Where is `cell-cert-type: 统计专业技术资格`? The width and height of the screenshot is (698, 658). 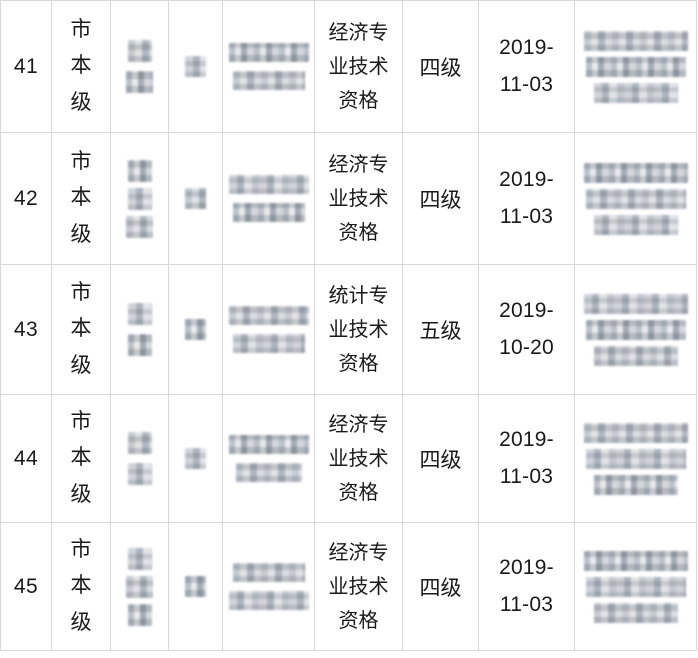 cell-cert-type: 统计专业技术资格 is located at coordinates (358, 329).